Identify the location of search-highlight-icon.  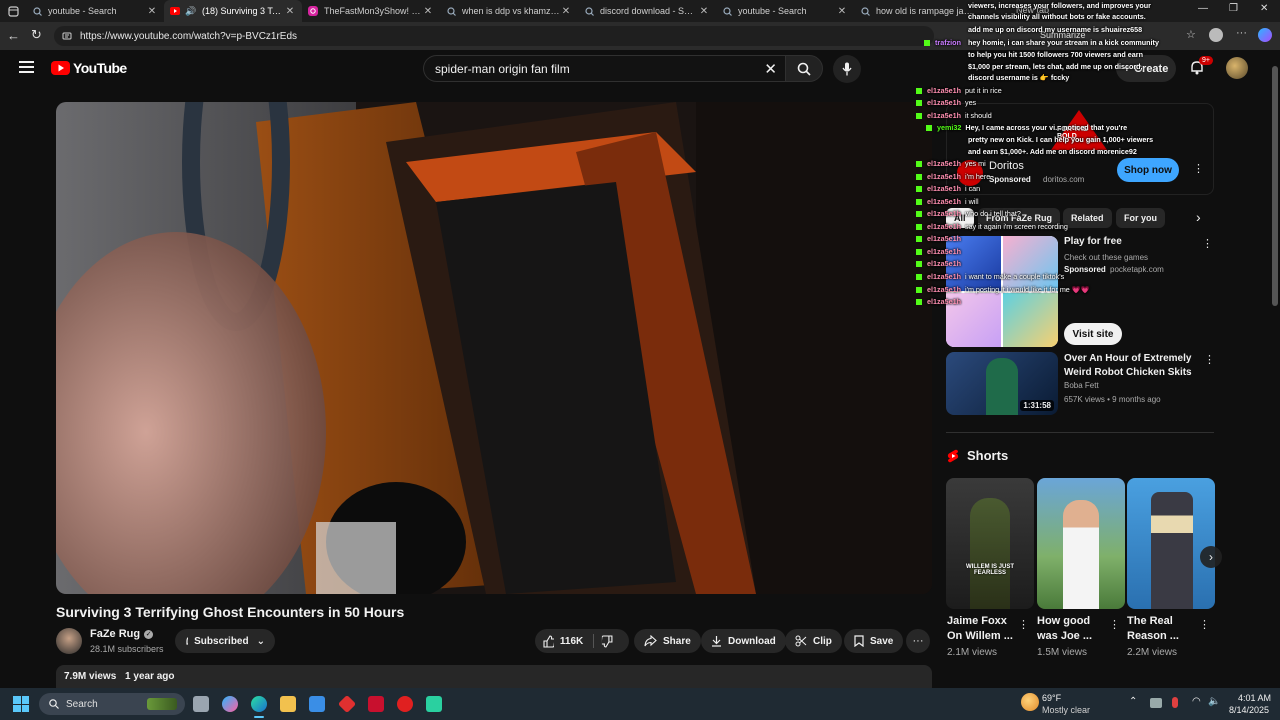
(162, 704).